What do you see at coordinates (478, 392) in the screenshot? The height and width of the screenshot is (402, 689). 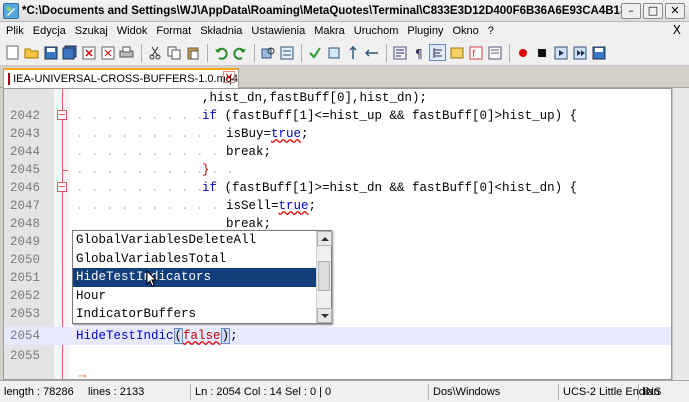 I see `status-eol: Dos\Windows` at bounding box center [478, 392].